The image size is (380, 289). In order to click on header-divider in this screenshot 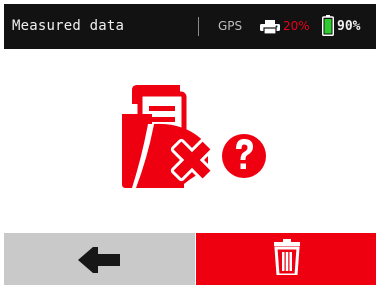, I will do `click(198, 26)`.